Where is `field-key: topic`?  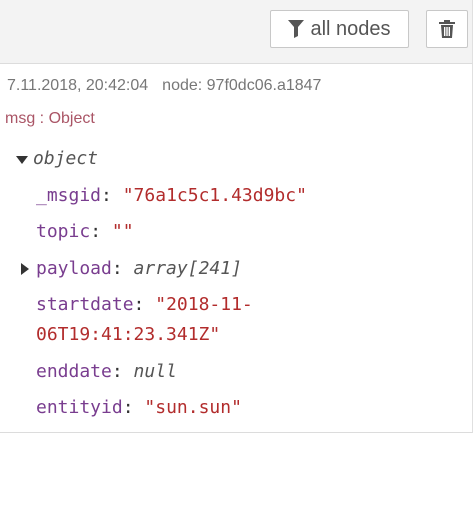
field-key: topic is located at coordinates (63, 231).